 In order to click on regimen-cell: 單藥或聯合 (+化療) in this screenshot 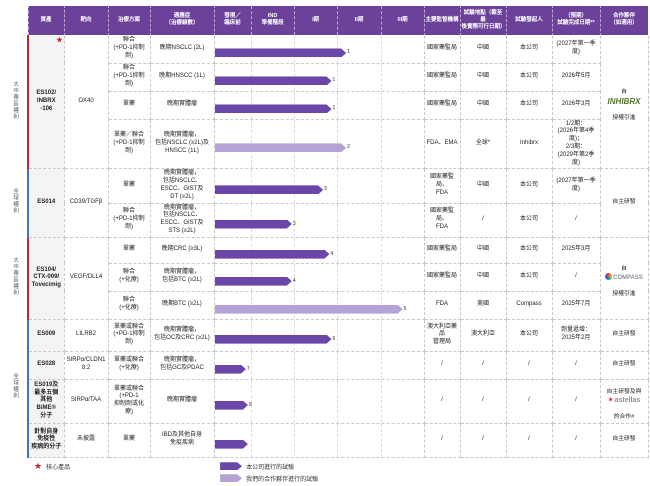, I will do `click(129, 365)`.